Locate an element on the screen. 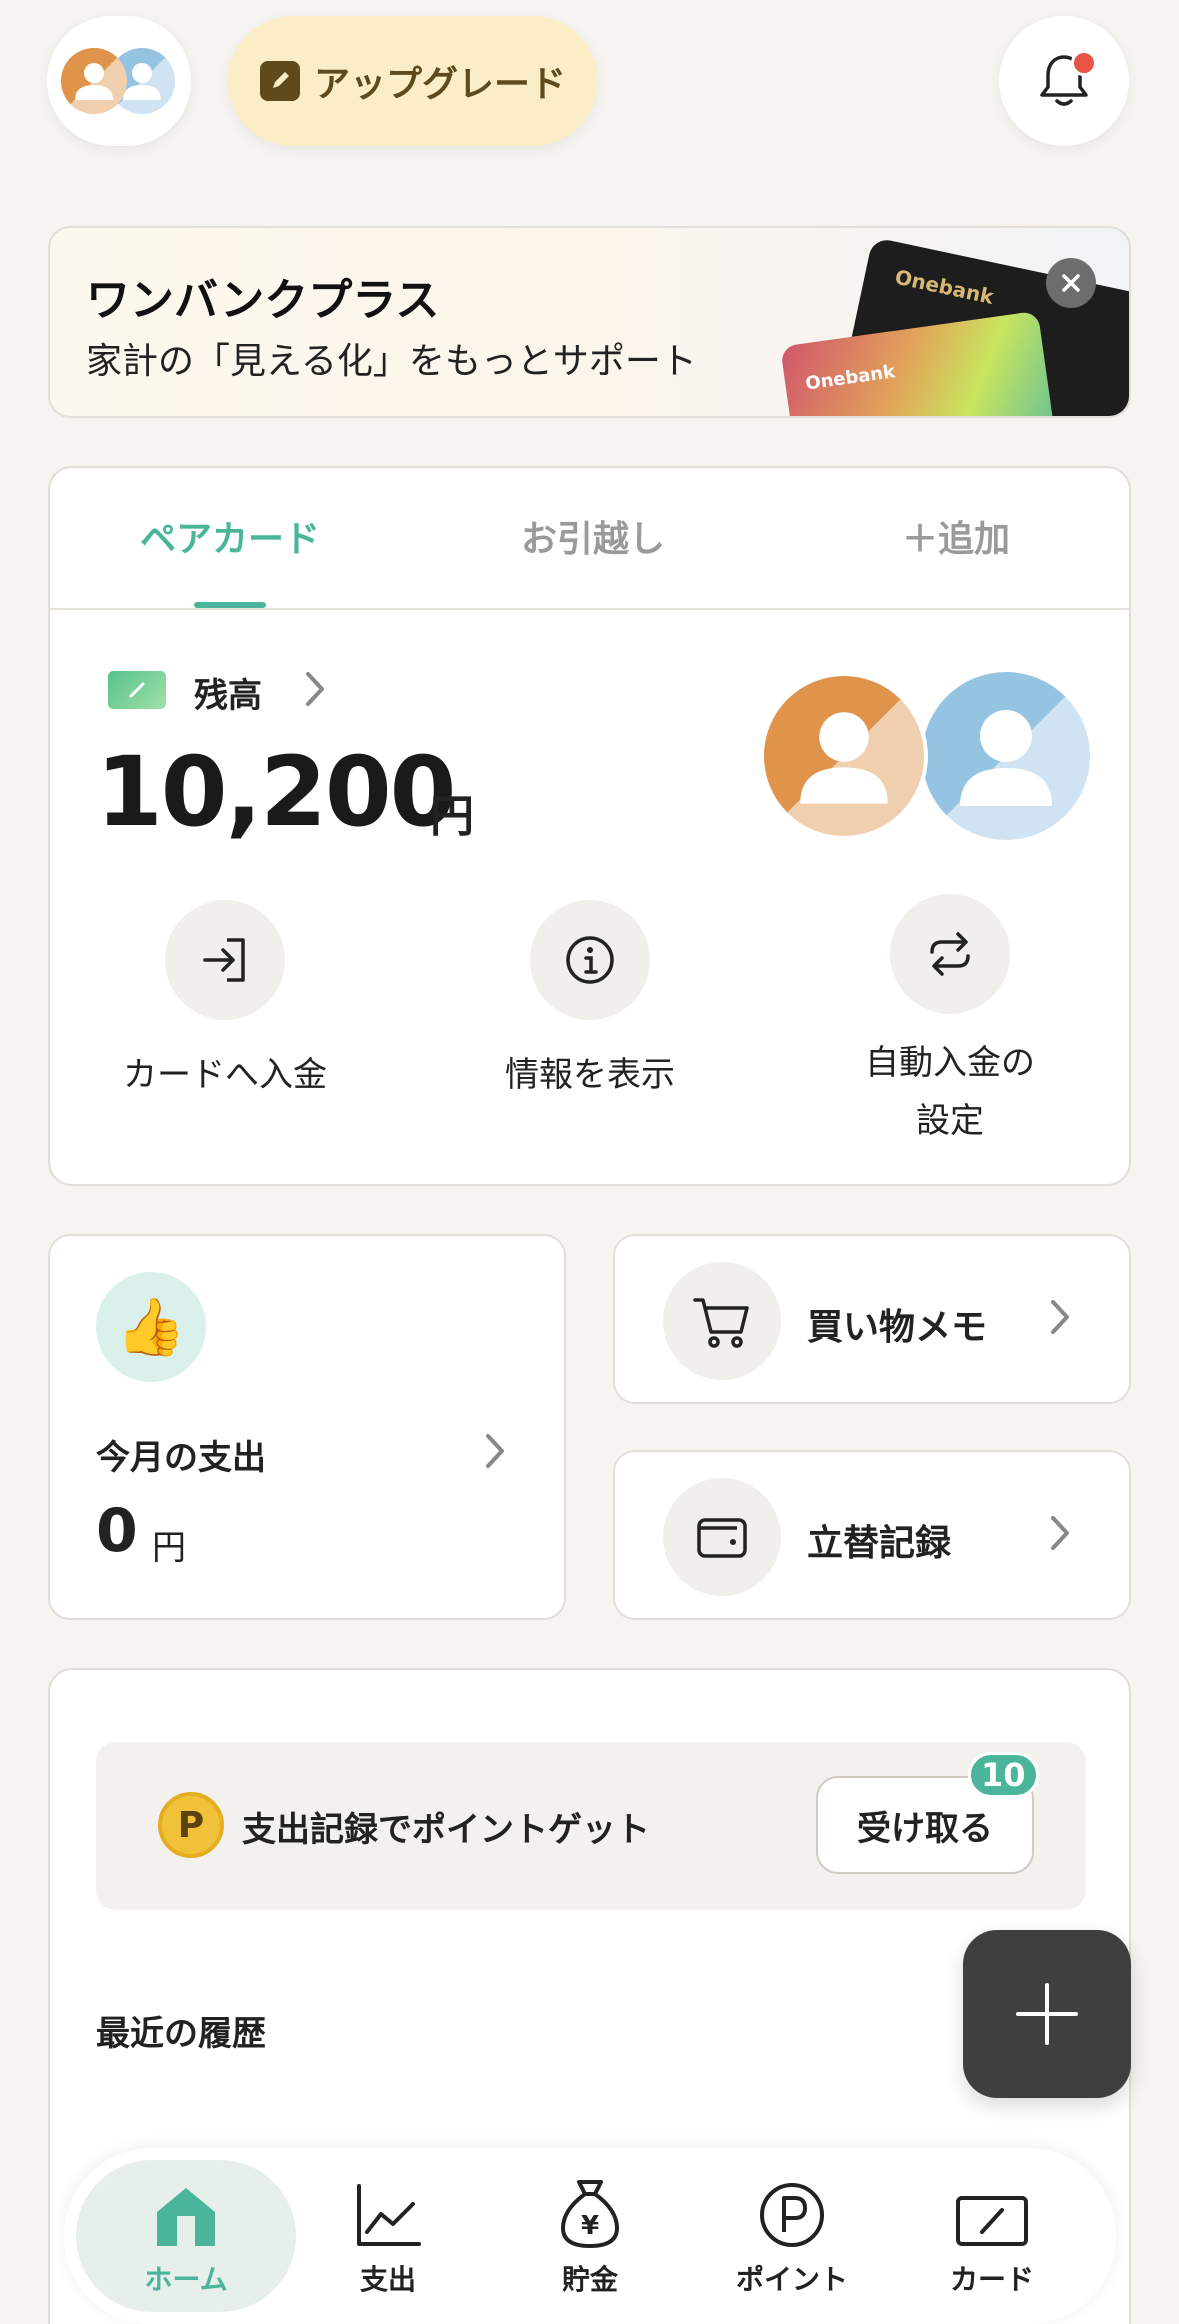 The height and width of the screenshot is (2324, 1179). home-icon is located at coordinates (186, 2205).